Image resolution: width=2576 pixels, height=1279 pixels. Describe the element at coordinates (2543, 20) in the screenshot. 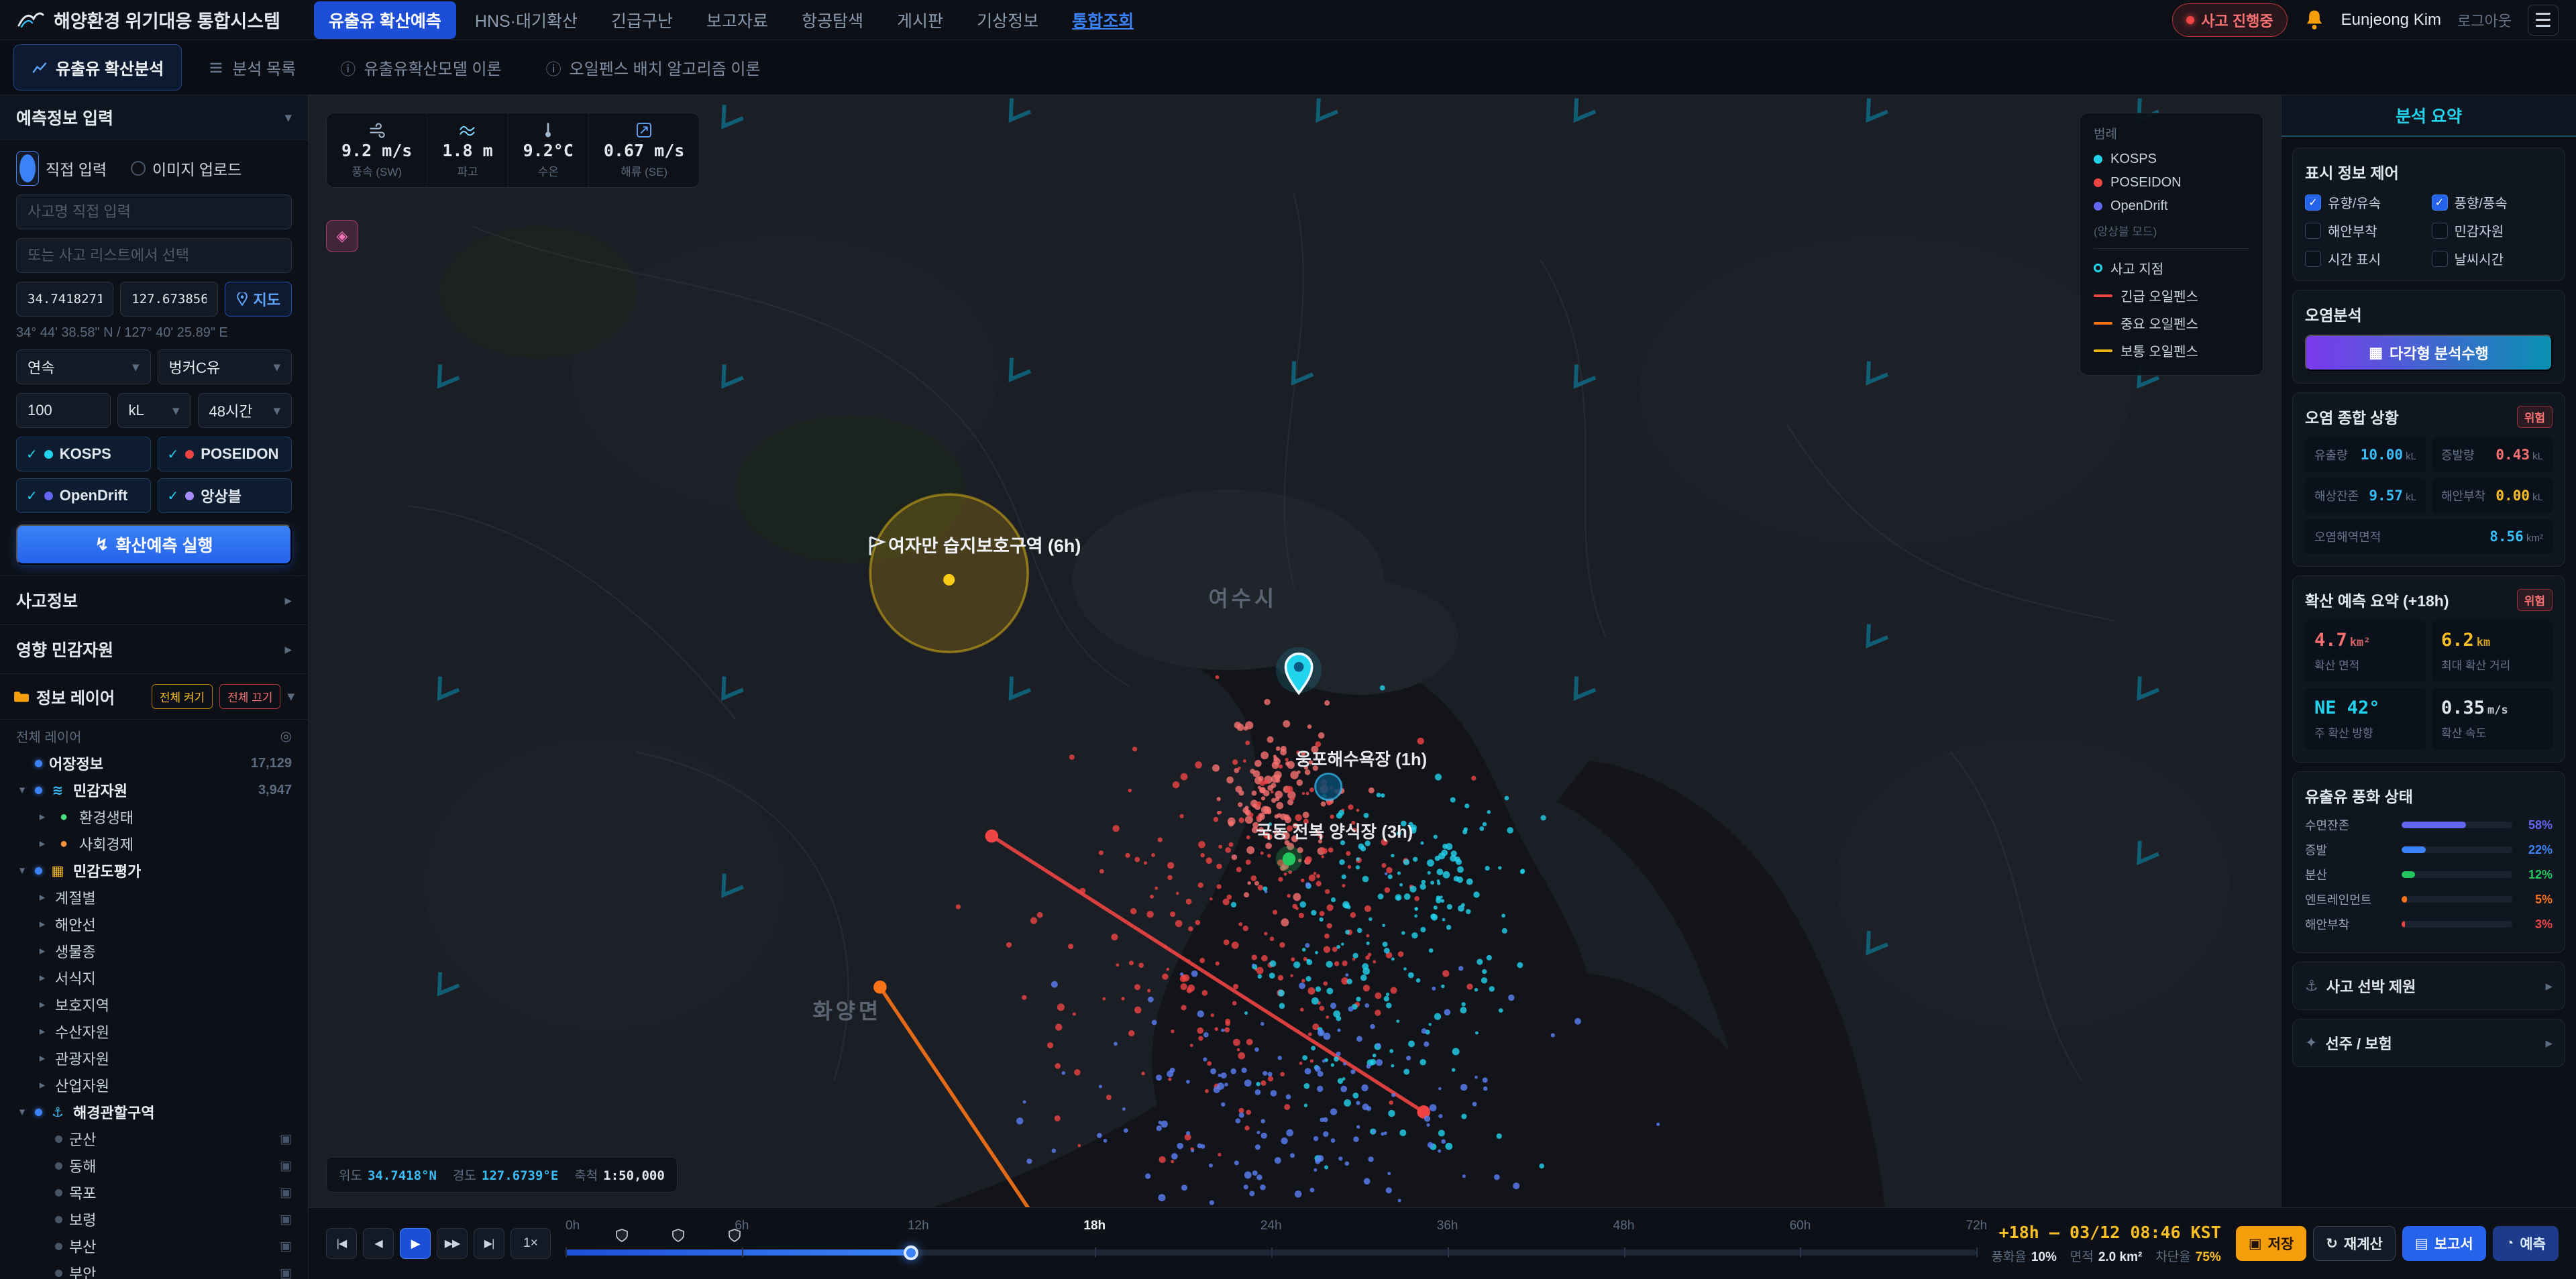

I see `hamburger-menu-icon` at that location.